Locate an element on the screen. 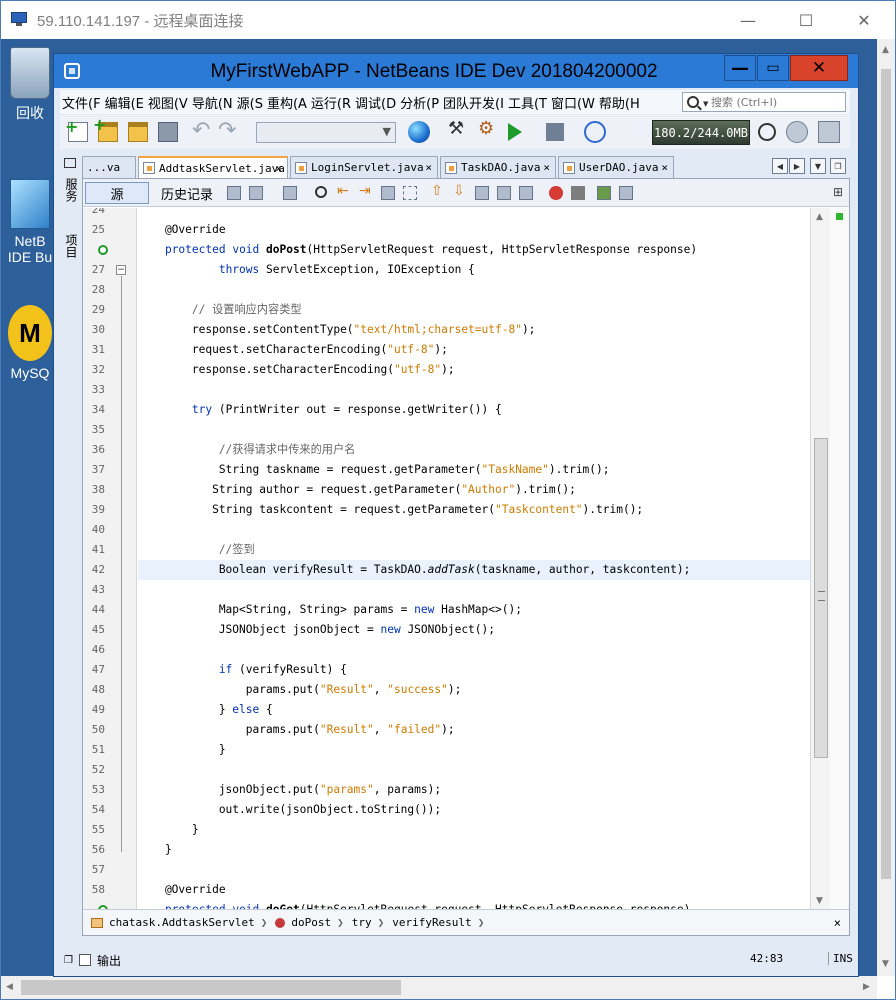  rectangular-selection-icon is located at coordinates (410, 193).